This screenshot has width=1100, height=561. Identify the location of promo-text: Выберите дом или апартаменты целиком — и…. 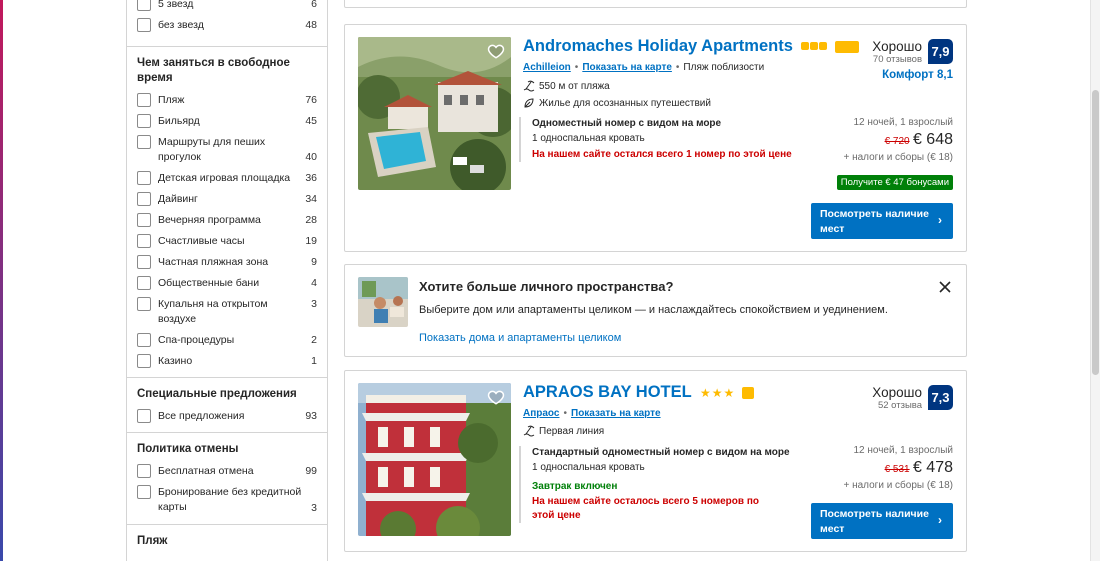
(653, 310).